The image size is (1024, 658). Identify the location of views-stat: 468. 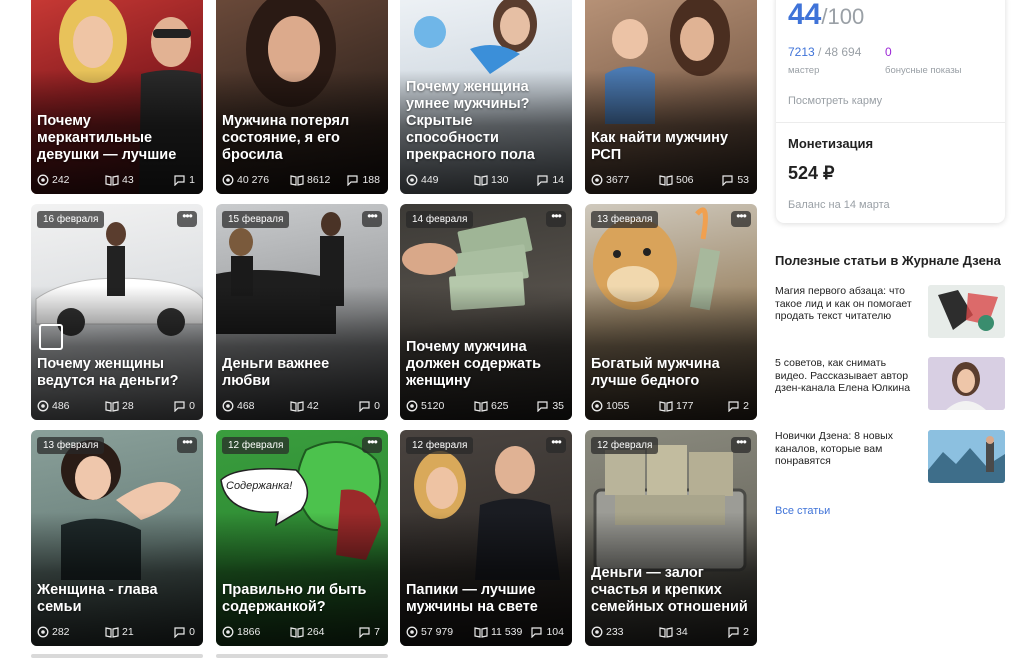
(256, 406).